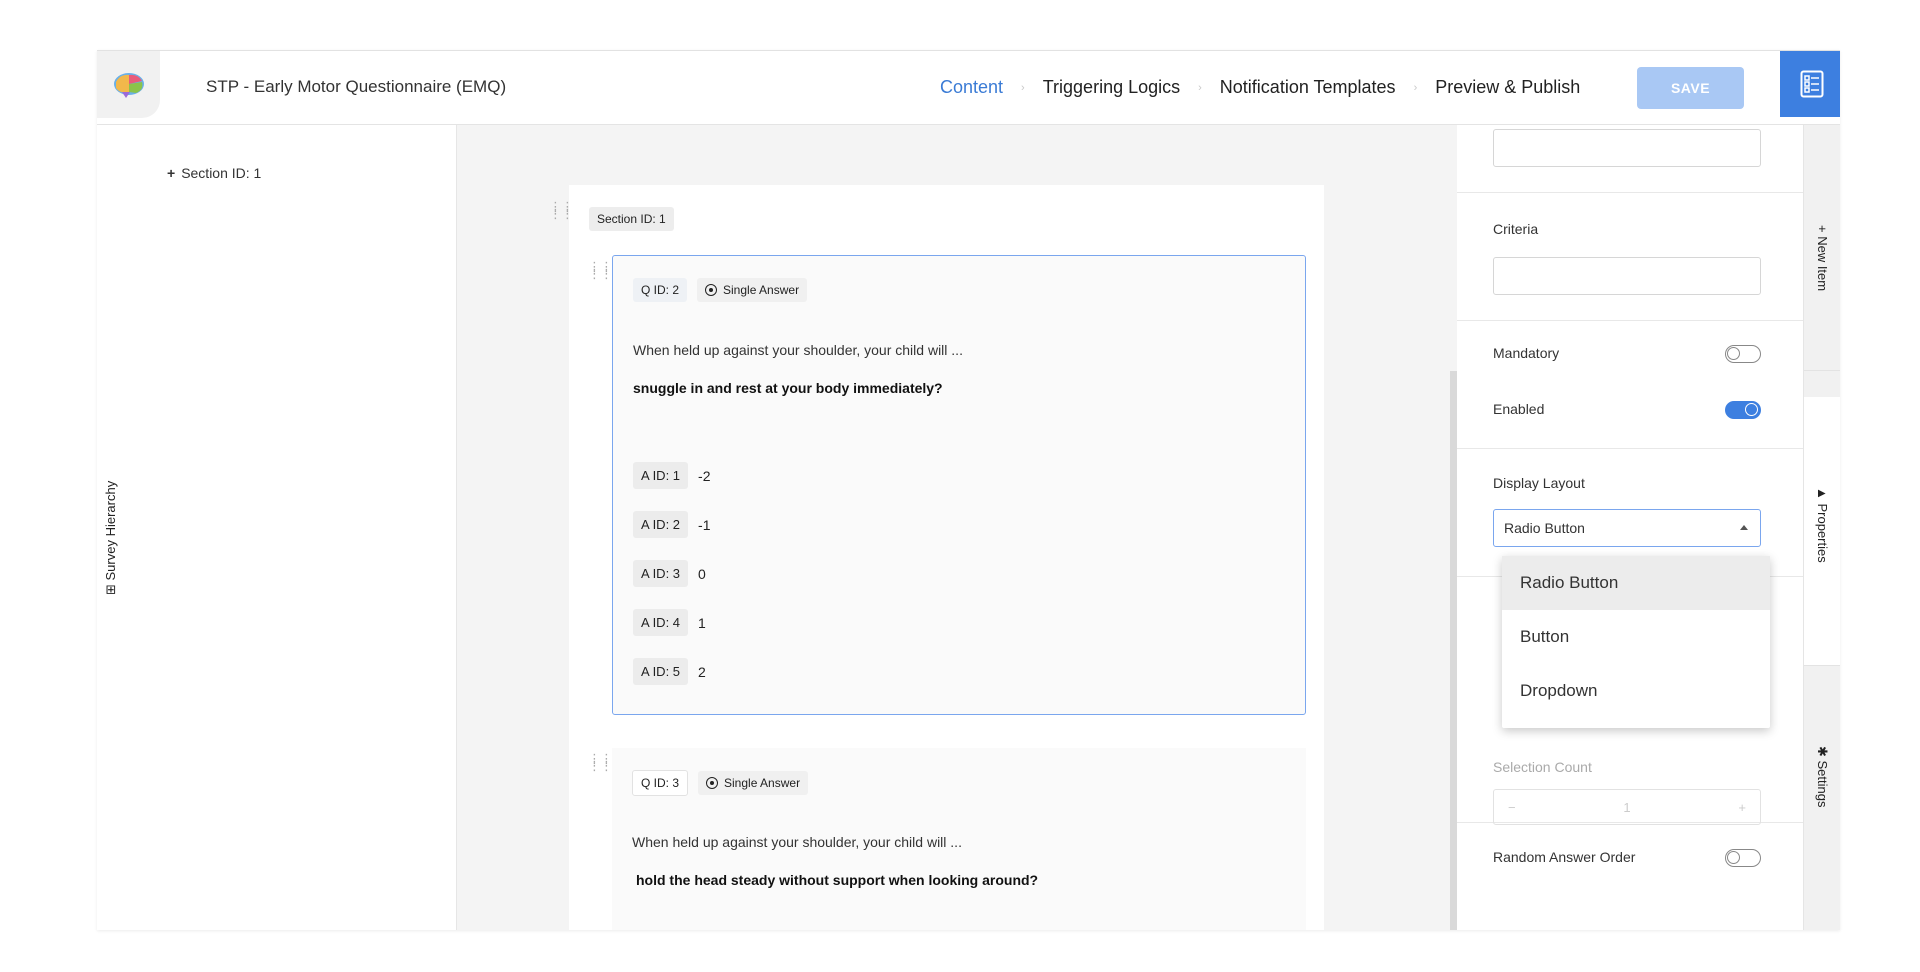 This screenshot has height=972, width=1920. What do you see at coordinates (1822, 248) in the screenshot?
I see `tab-new-item: + New Item` at bounding box center [1822, 248].